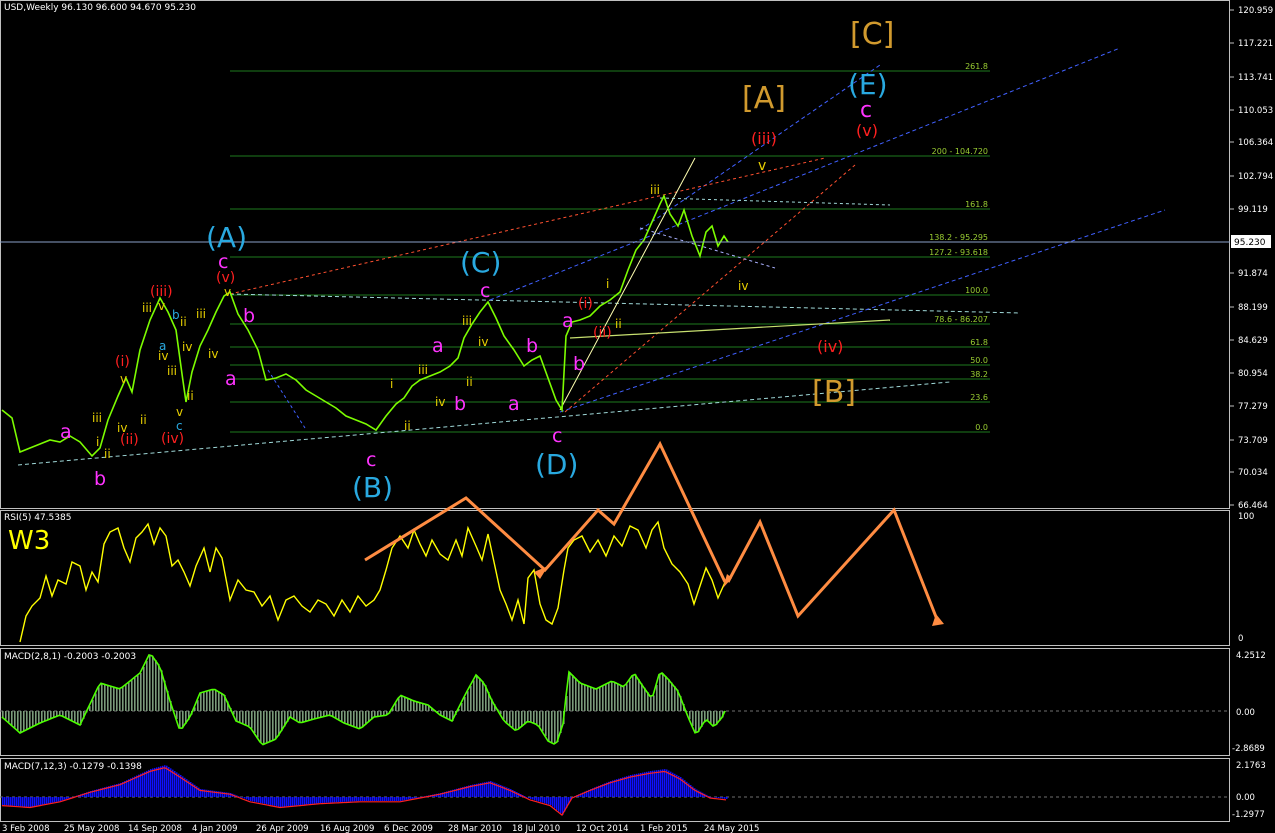 The image size is (1275, 833). I want to click on fib-level-label: 200 - 104.720, so click(960, 151).